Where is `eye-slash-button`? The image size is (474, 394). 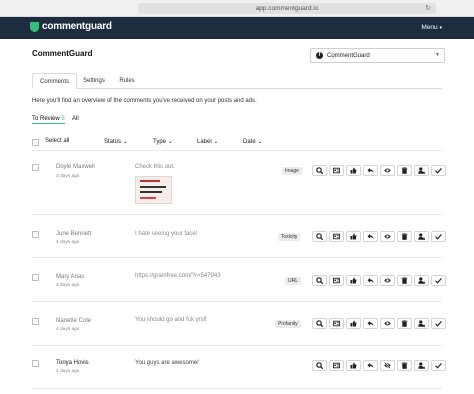
eye-slash-button is located at coordinates (387, 365).